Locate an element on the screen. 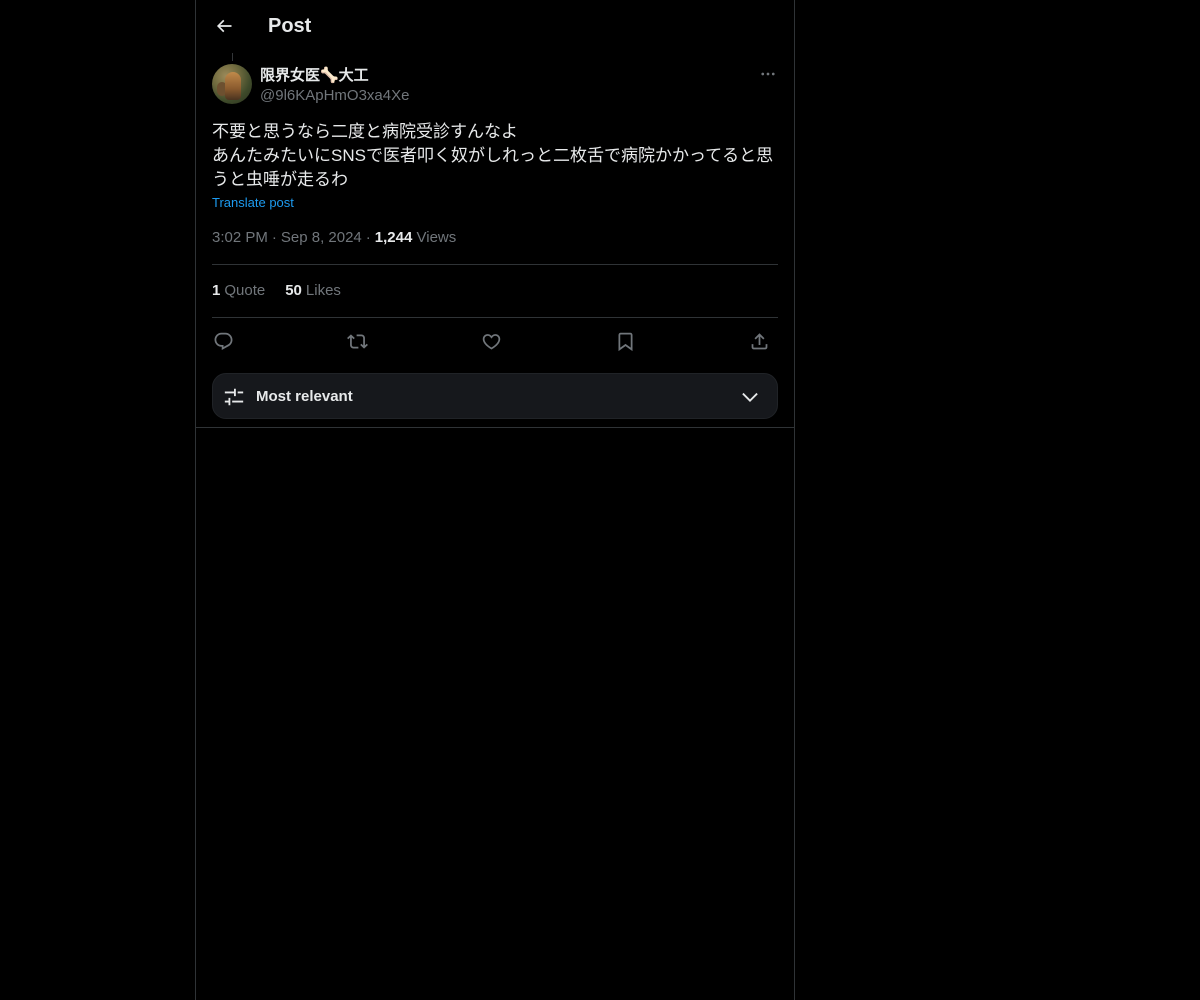 The image size is (1200, 1000). bookmark-button is located at coordinates (625, 341).